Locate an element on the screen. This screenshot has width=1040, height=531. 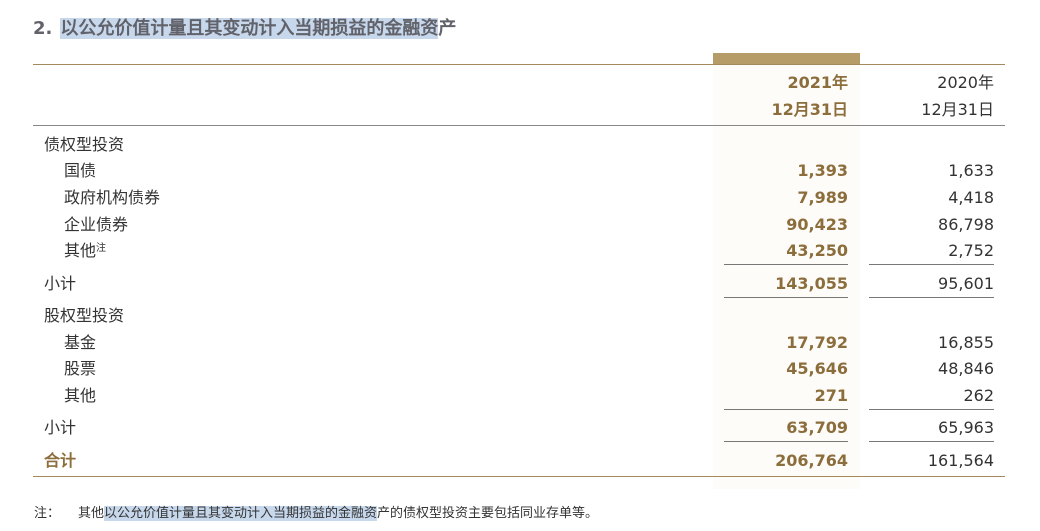
value-2020: 65,963 is located at coordinates (966, 427).